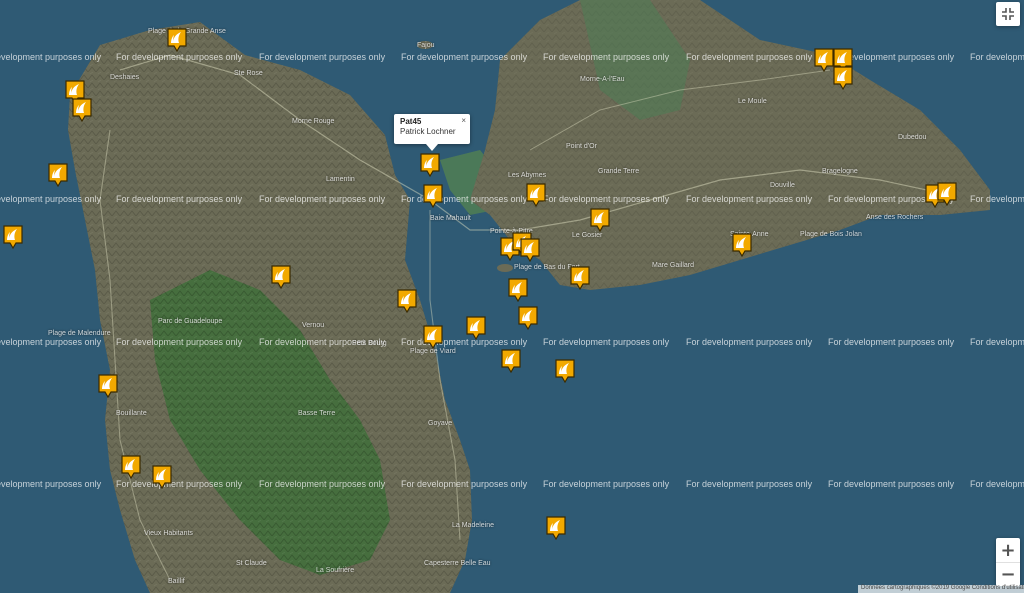 Image resolution: width=1024 pixels, height=593 pixels. What do you see at coordinates (248, 73) in the screenshot?
I see `place-label-ste-rose: Ste Rose` at bounding box center [248, 73].